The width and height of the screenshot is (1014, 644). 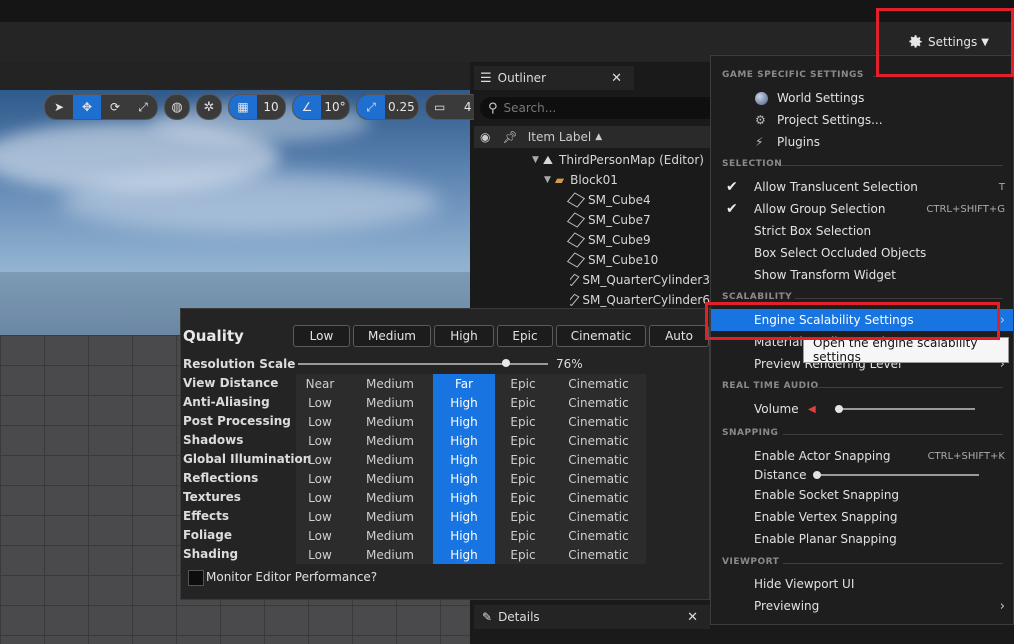 What do you see at coordinates (862, 539) in the screenshot?
I see `enable-planar-snapping-item: Enable Planar Snapping` at bounding box center [862, 539].